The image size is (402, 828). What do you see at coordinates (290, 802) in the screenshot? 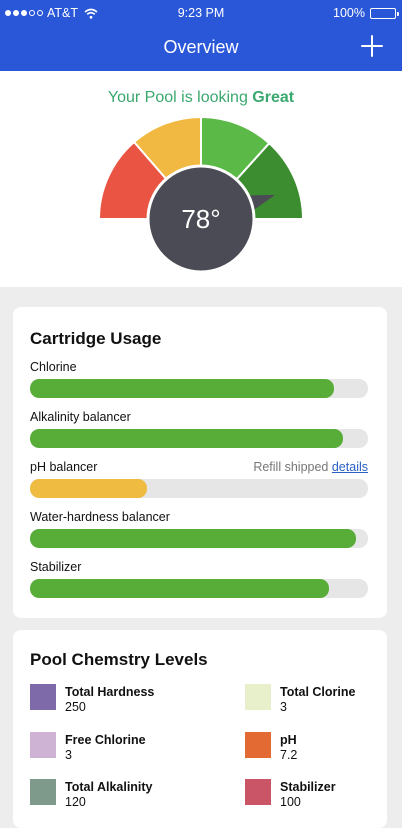
I see `chemistry-value: 100` at bounding box center [290, 802].